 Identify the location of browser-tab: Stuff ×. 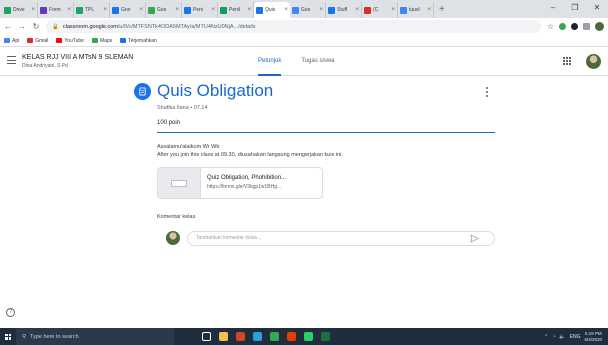
(344, 10).